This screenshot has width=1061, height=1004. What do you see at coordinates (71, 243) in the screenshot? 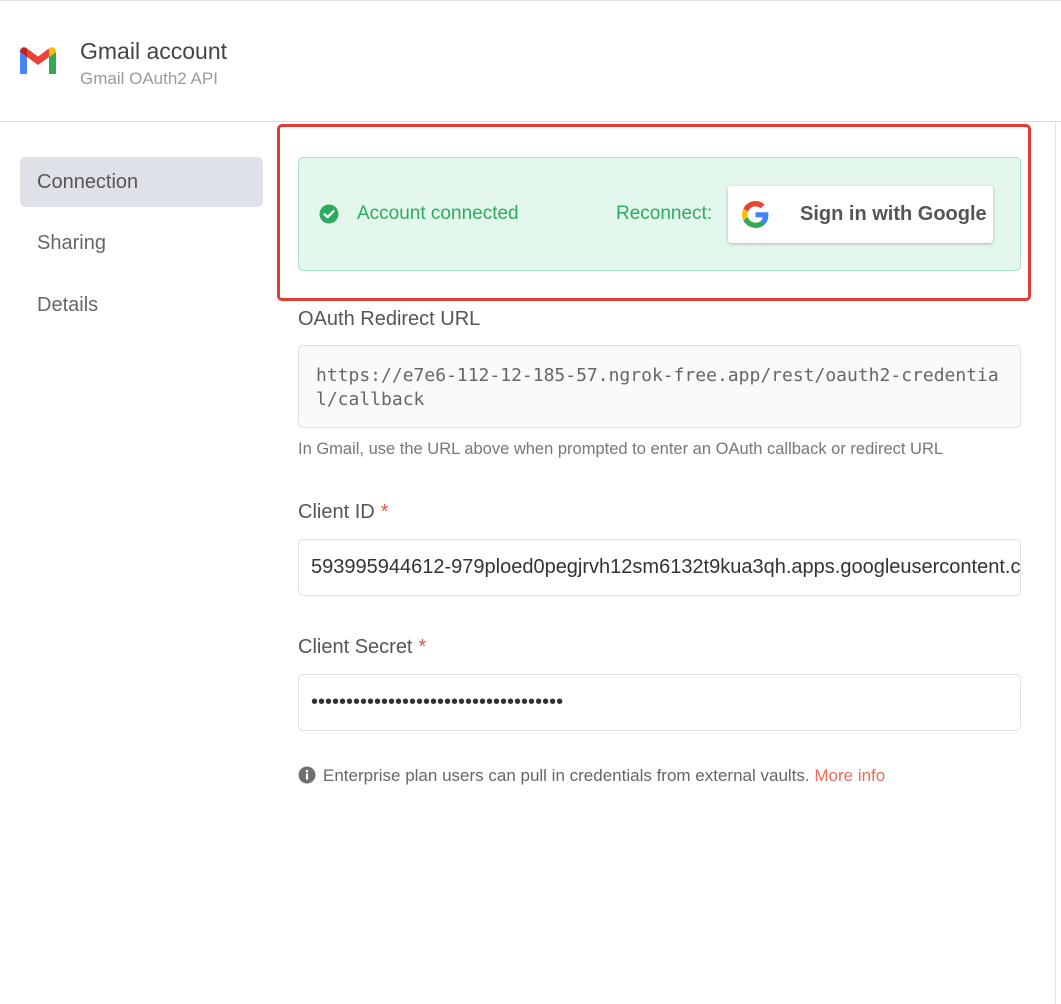
I see `sidebar-item-label: Sharing` at bounding box center [71, 243].